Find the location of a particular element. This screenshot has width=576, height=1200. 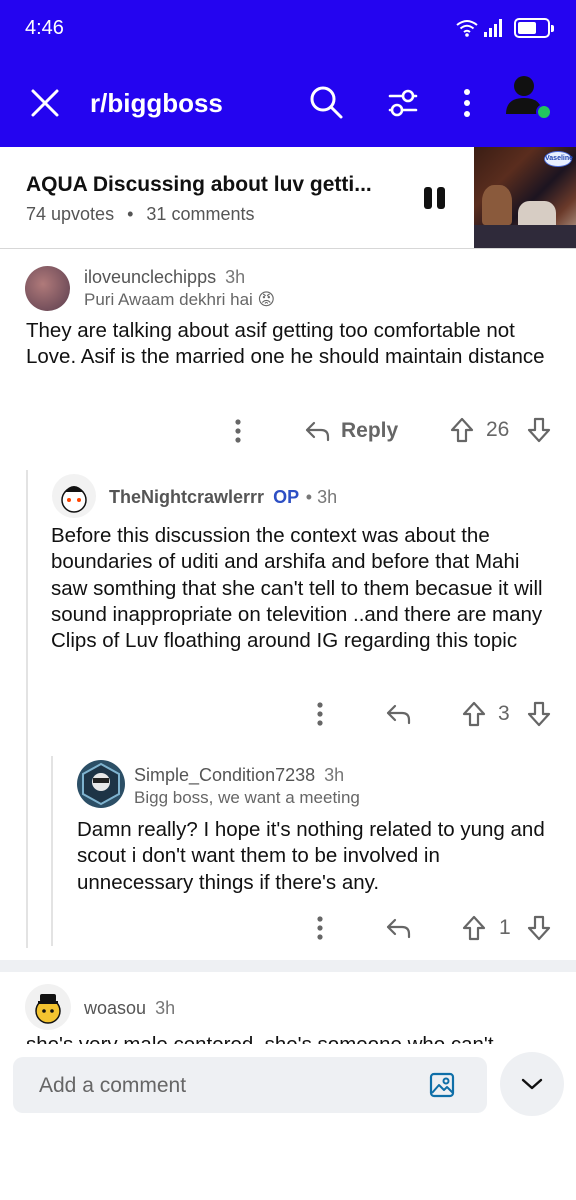

more-icon is located at coordinates (467, 103).